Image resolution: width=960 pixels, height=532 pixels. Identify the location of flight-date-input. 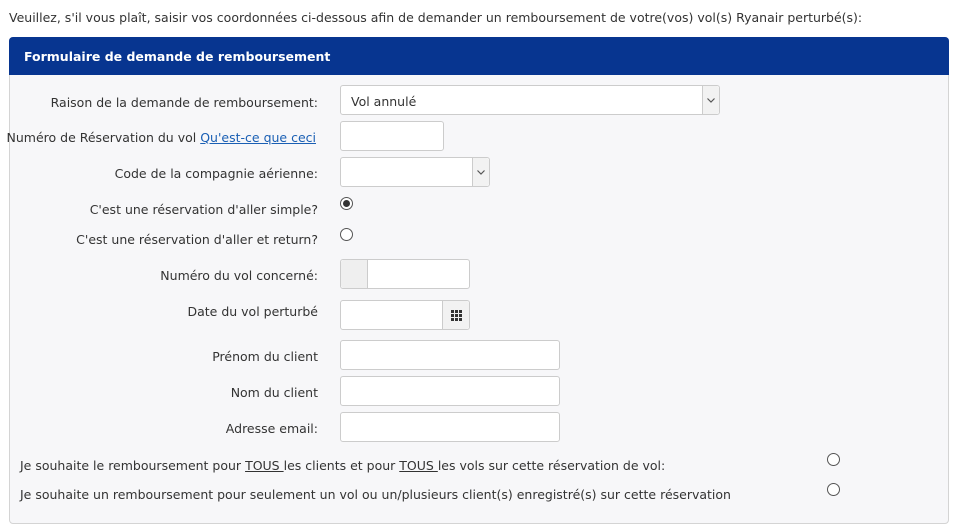
(405, 315).